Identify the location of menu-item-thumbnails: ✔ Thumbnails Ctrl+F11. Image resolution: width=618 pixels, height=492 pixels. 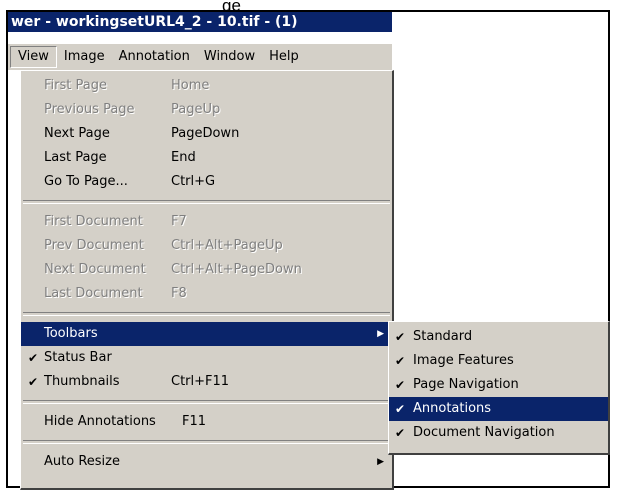
(206, 382).